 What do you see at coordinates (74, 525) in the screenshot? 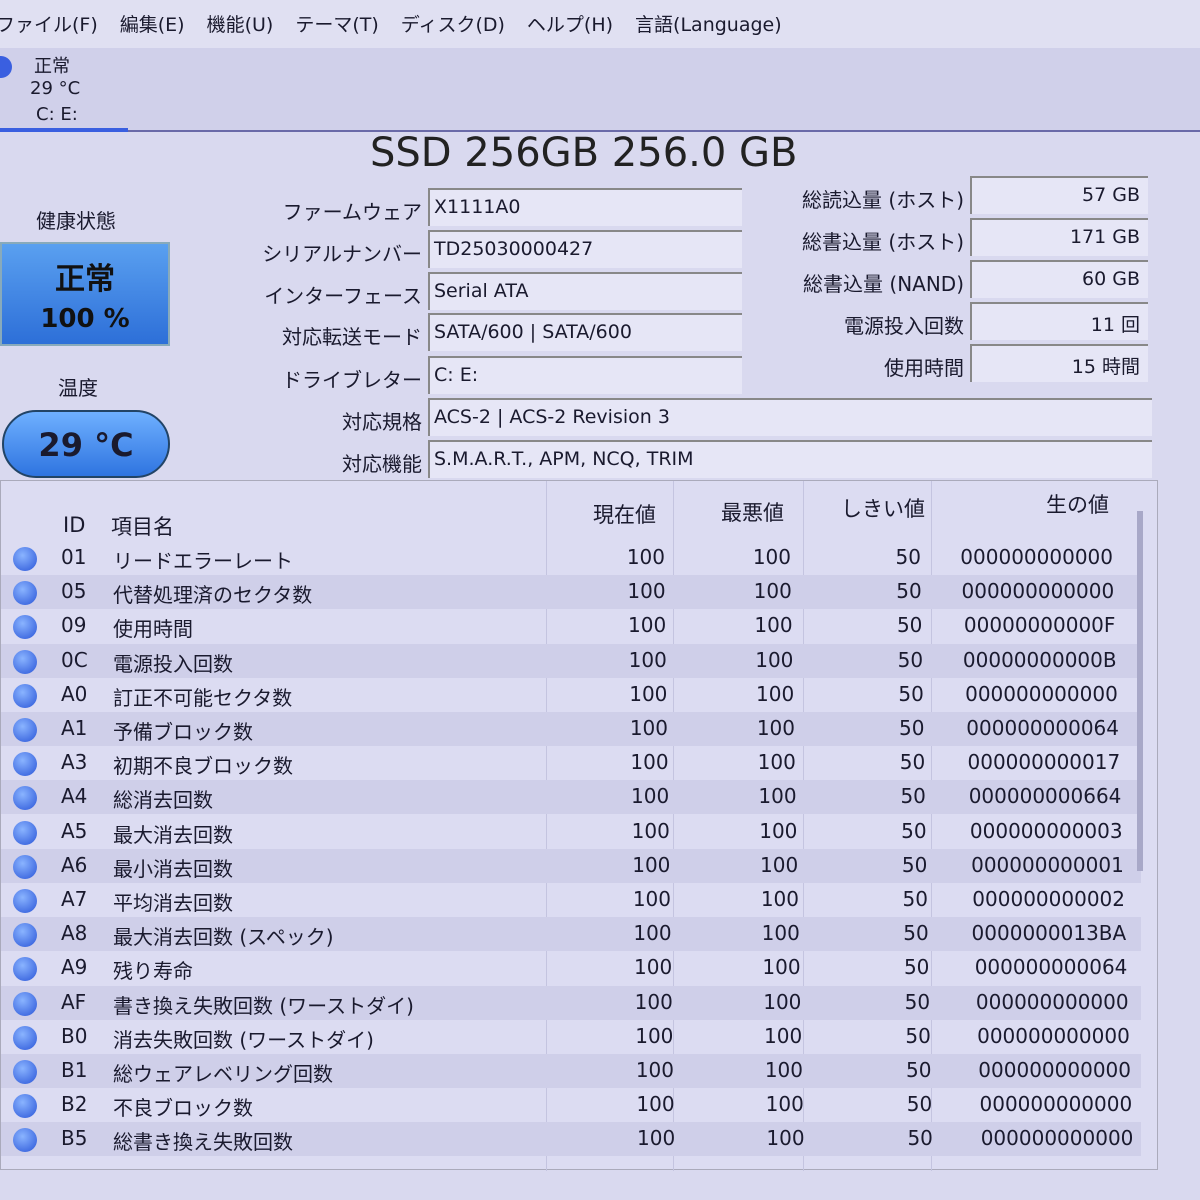
I see `col-header-id: ID` at bounding box center [74, 525].